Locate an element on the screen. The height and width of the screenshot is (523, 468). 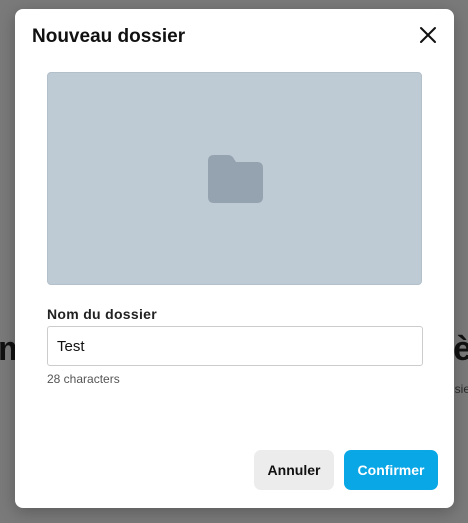
character-count: 28 characters is located at coordinates (83, 379).